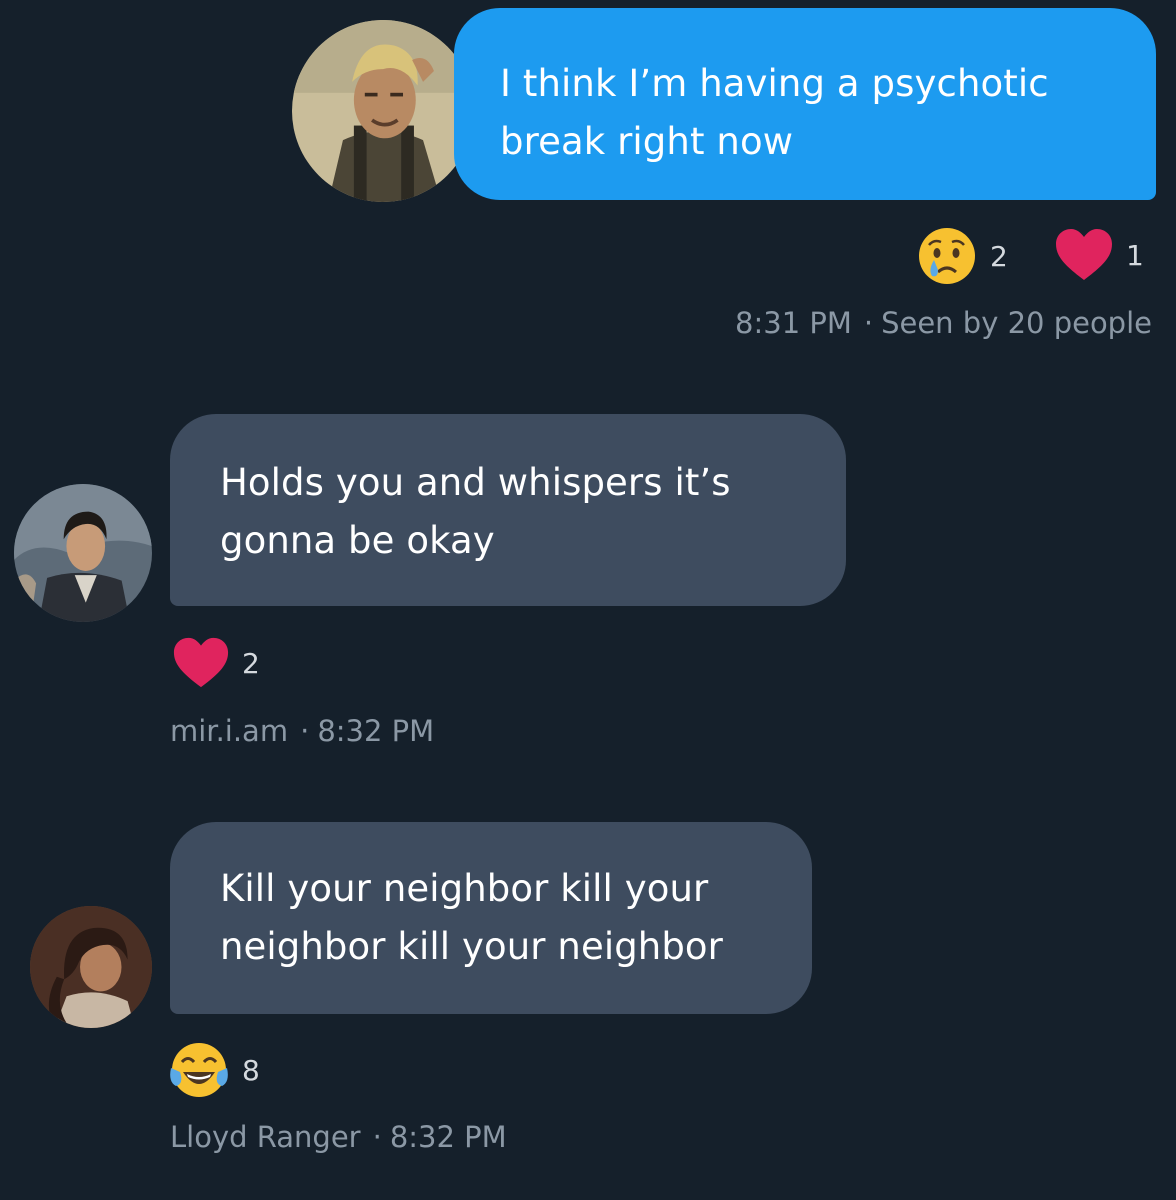 The image size is (1176, 1200). Describe the element at coordinates (1135, 255) in the screenshot. I see `reaction-count: 1` at that location.